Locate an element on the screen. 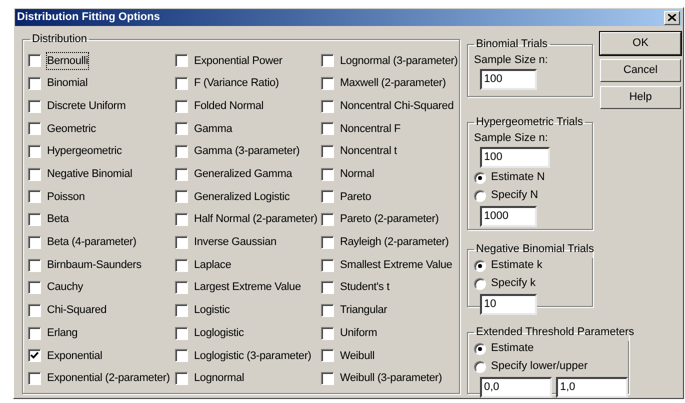  checkbox-label: Inverse Gaussian is located at coordinates (235, 242).